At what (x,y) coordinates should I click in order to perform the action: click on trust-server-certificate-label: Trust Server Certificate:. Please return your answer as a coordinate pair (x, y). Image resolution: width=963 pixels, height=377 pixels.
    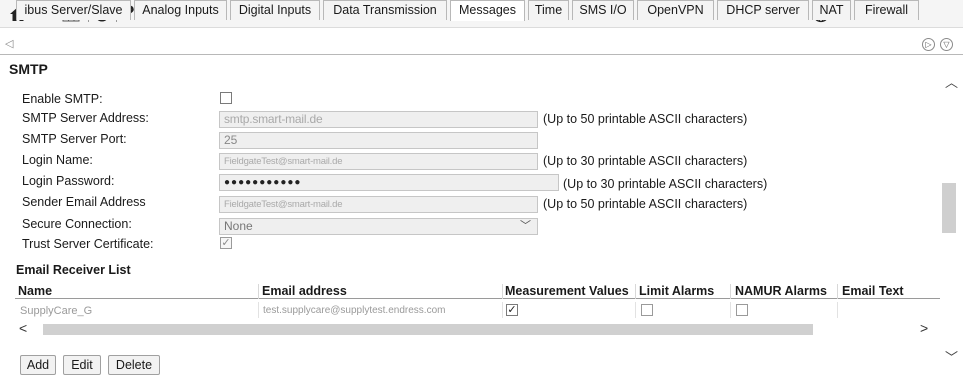
    Looking at the image, I should click on (88, 244).